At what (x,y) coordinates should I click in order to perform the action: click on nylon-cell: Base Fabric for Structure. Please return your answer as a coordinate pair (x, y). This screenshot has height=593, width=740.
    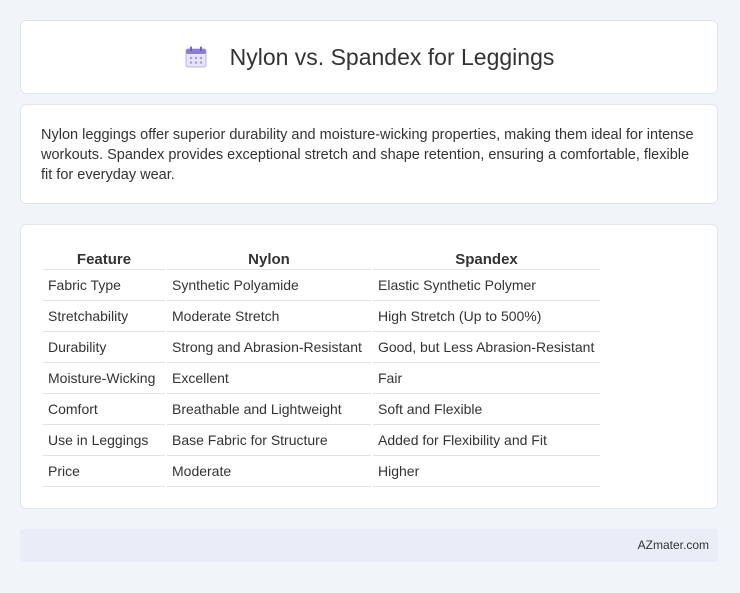
    Looking at the image, I should click on (269, 440).